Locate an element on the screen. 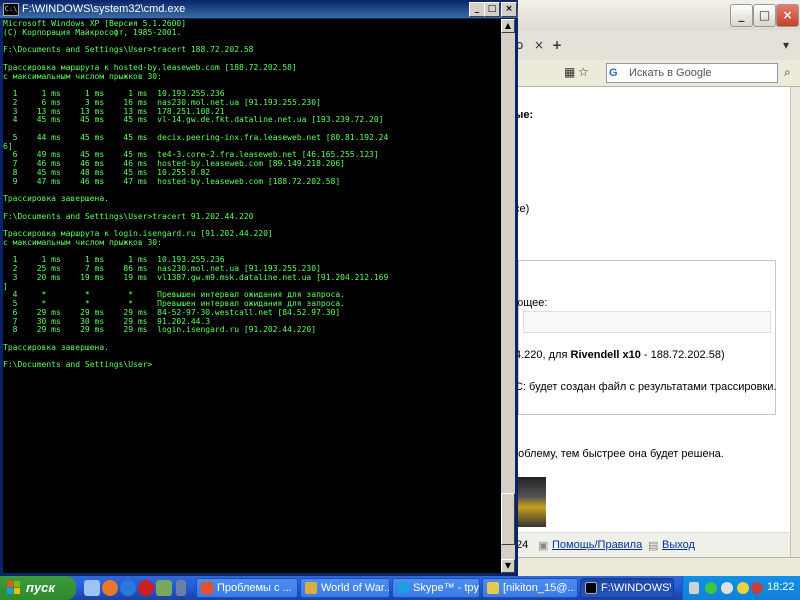  inner-field is located at coordinates (647, 322).